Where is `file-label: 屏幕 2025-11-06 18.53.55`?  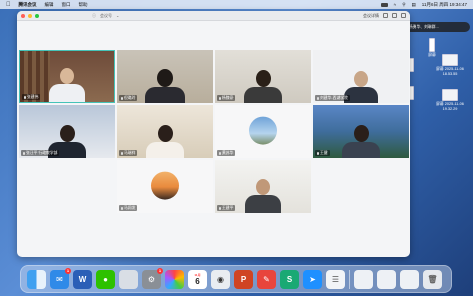
file-label: 屏幕 2025-11-06 18.53.55 is located at coordinates (450, 71).